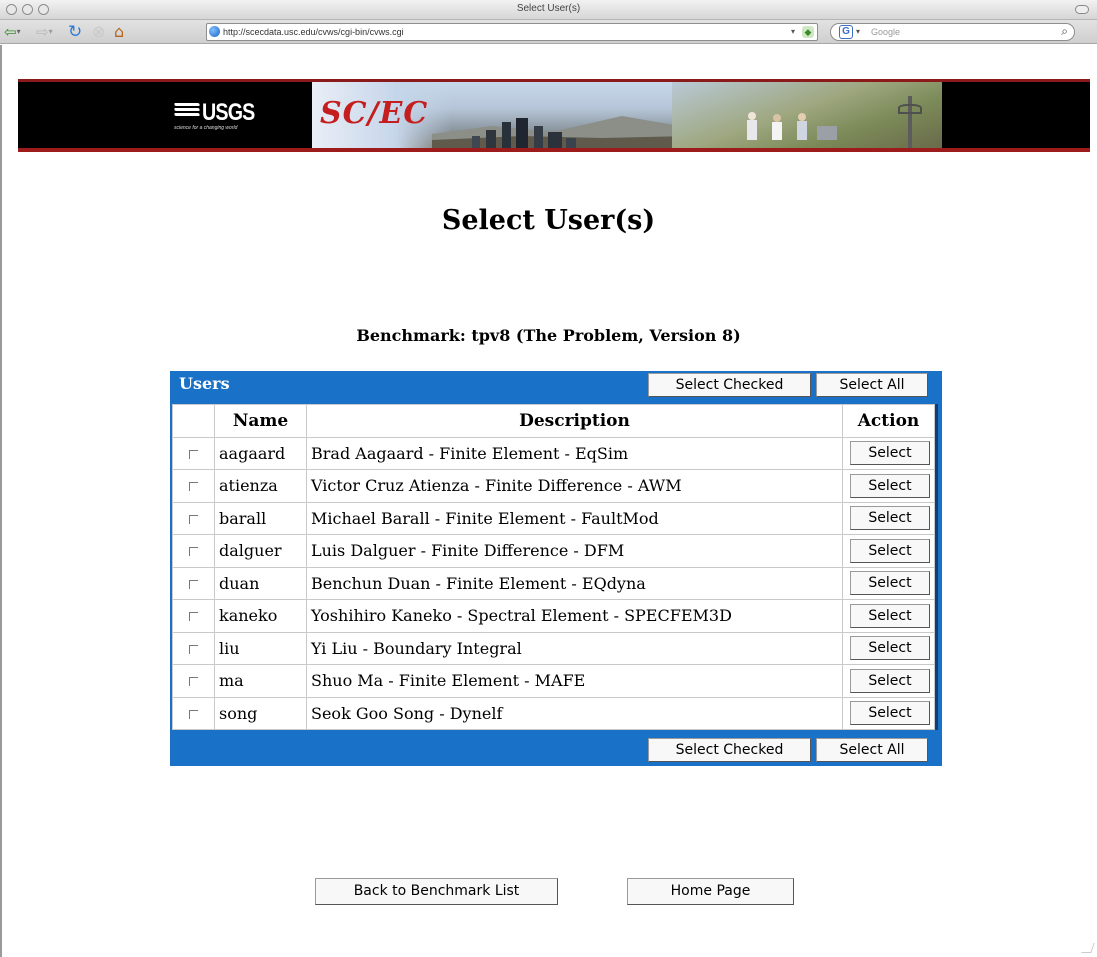 This screenshot has height=957, width=1097. I want to click on table-row: ma Shuo Ma - Finite Element - MAFE Select, so click(553, 681).